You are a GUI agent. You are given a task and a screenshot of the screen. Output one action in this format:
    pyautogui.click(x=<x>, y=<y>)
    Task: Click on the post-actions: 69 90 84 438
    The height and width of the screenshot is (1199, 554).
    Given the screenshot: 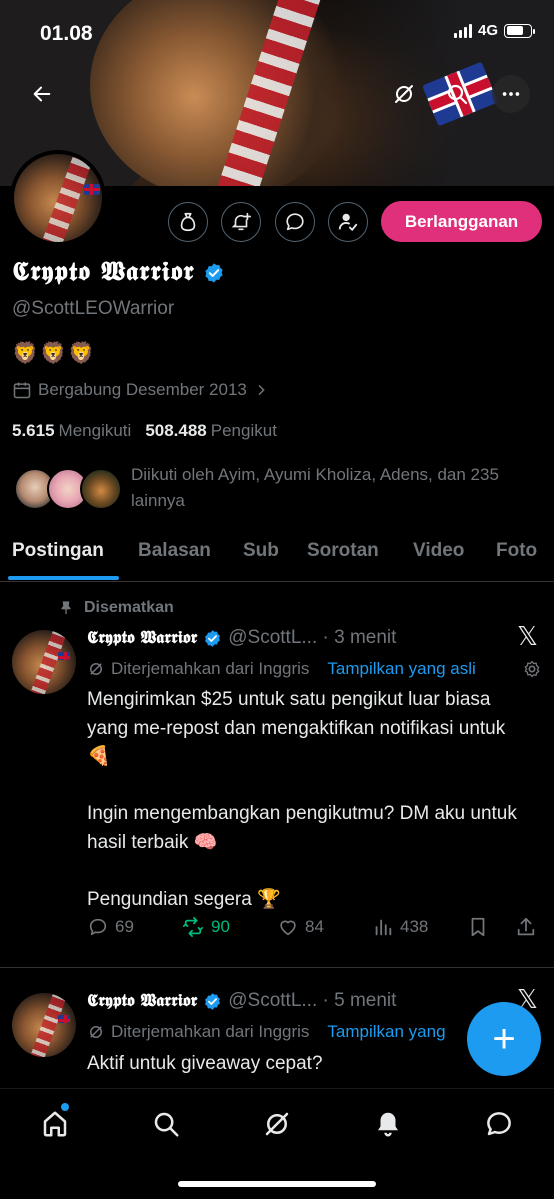 What is the action you would take?
    pyautogui.click(x=314, y=930)
    